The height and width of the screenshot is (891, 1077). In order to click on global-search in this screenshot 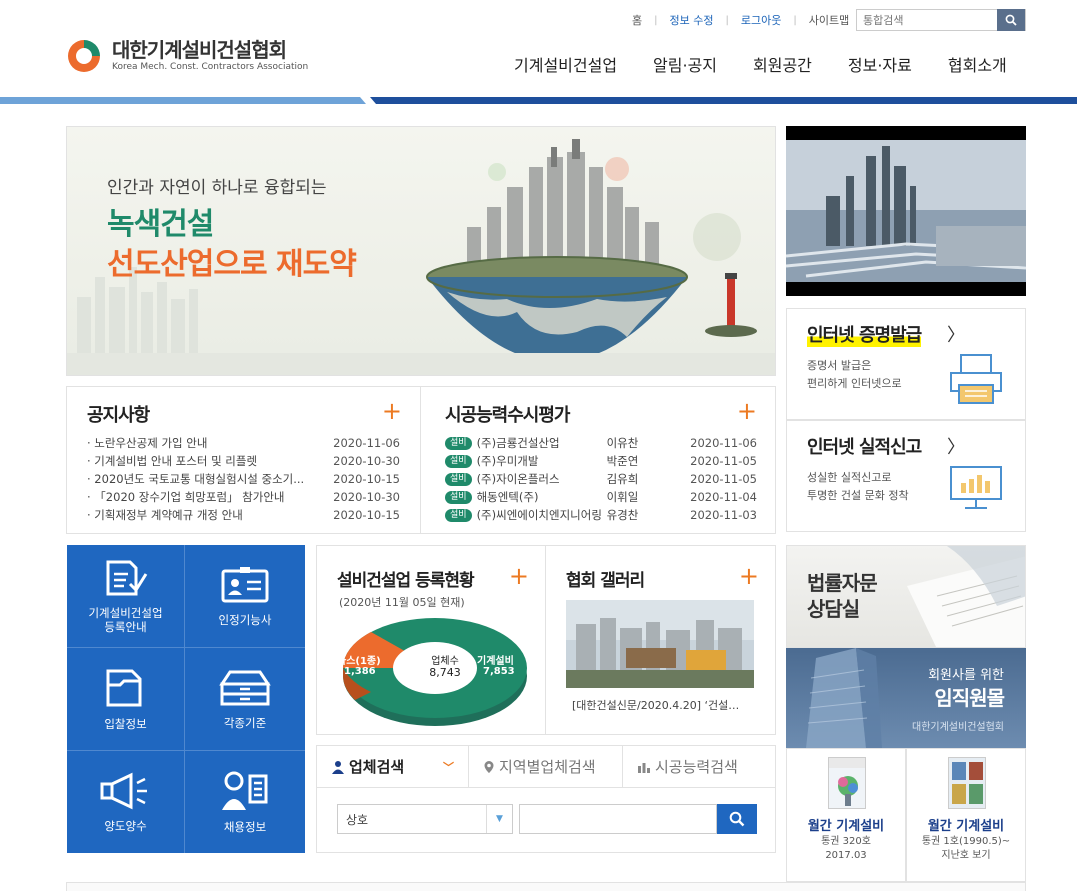, I will do `click(941, 20)`.